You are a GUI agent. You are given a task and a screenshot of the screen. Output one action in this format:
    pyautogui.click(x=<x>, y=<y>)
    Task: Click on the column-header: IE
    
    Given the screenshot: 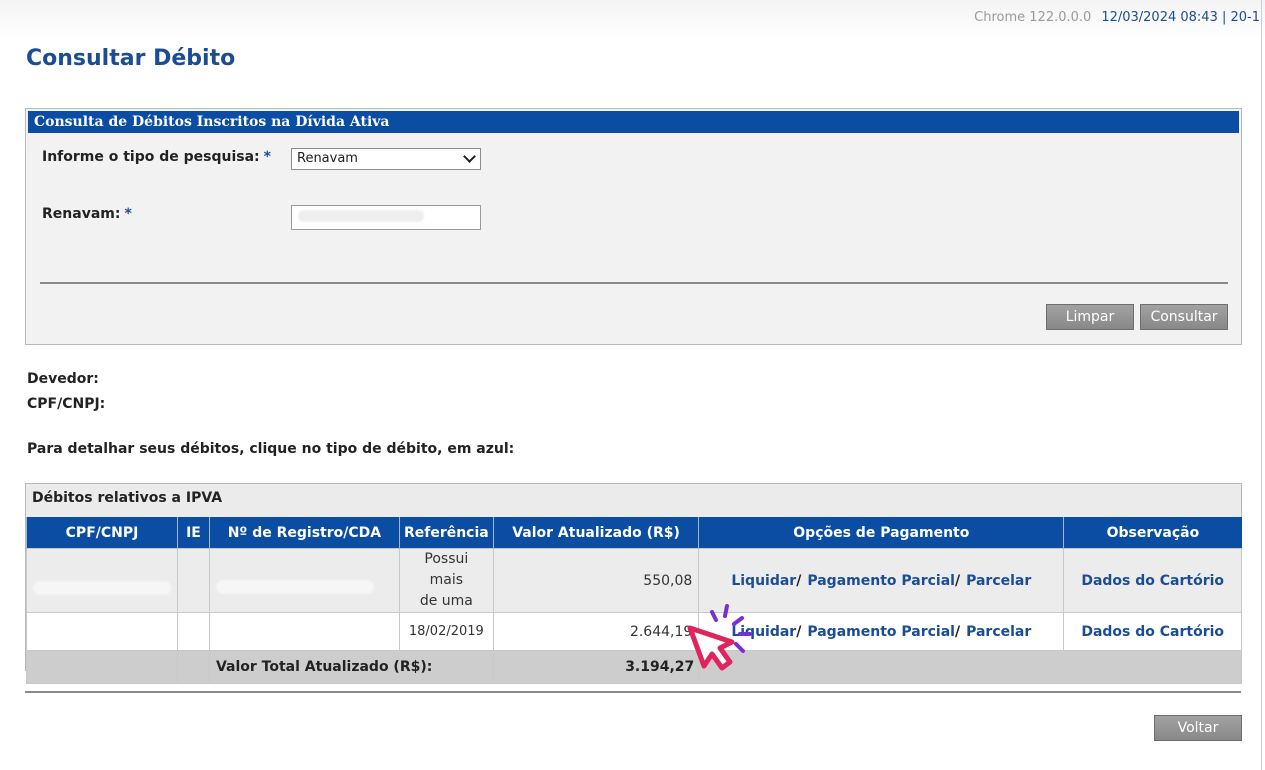 What is the action you would take?
    pyautogui.click(x=193, y=533)
    